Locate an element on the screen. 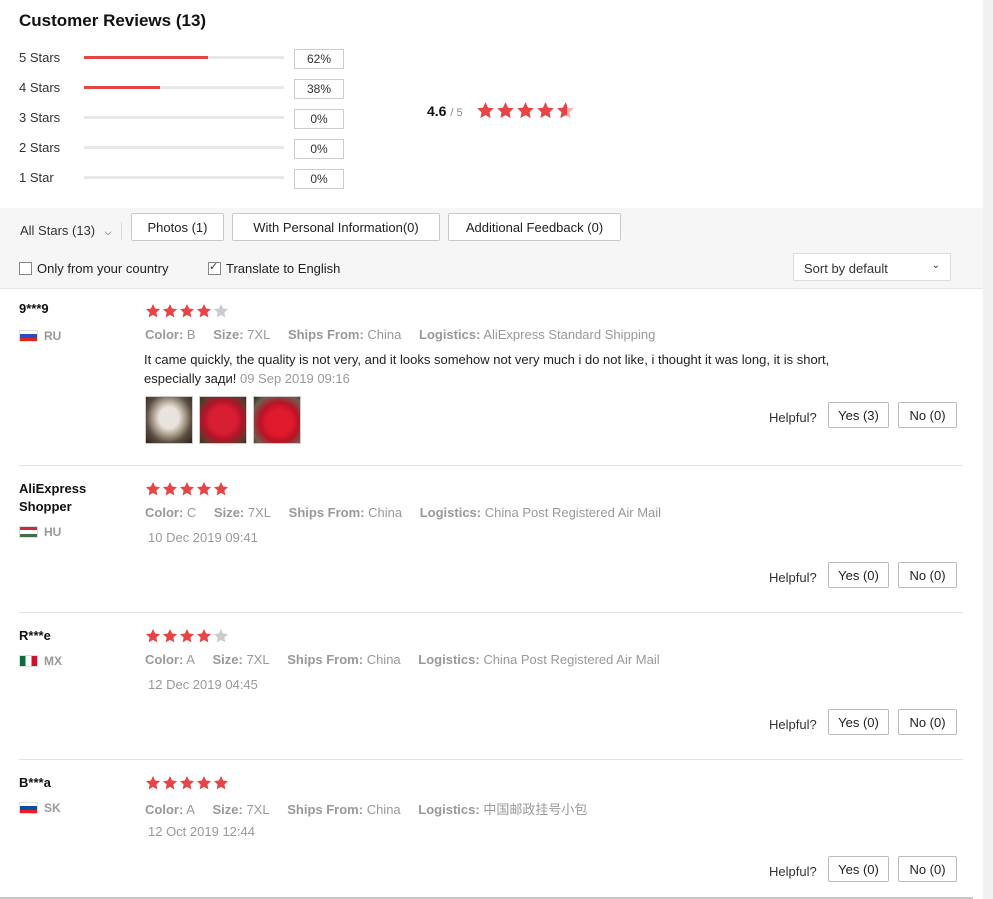  star-row-label: 4 Stars is located at coordinates (40, 87).